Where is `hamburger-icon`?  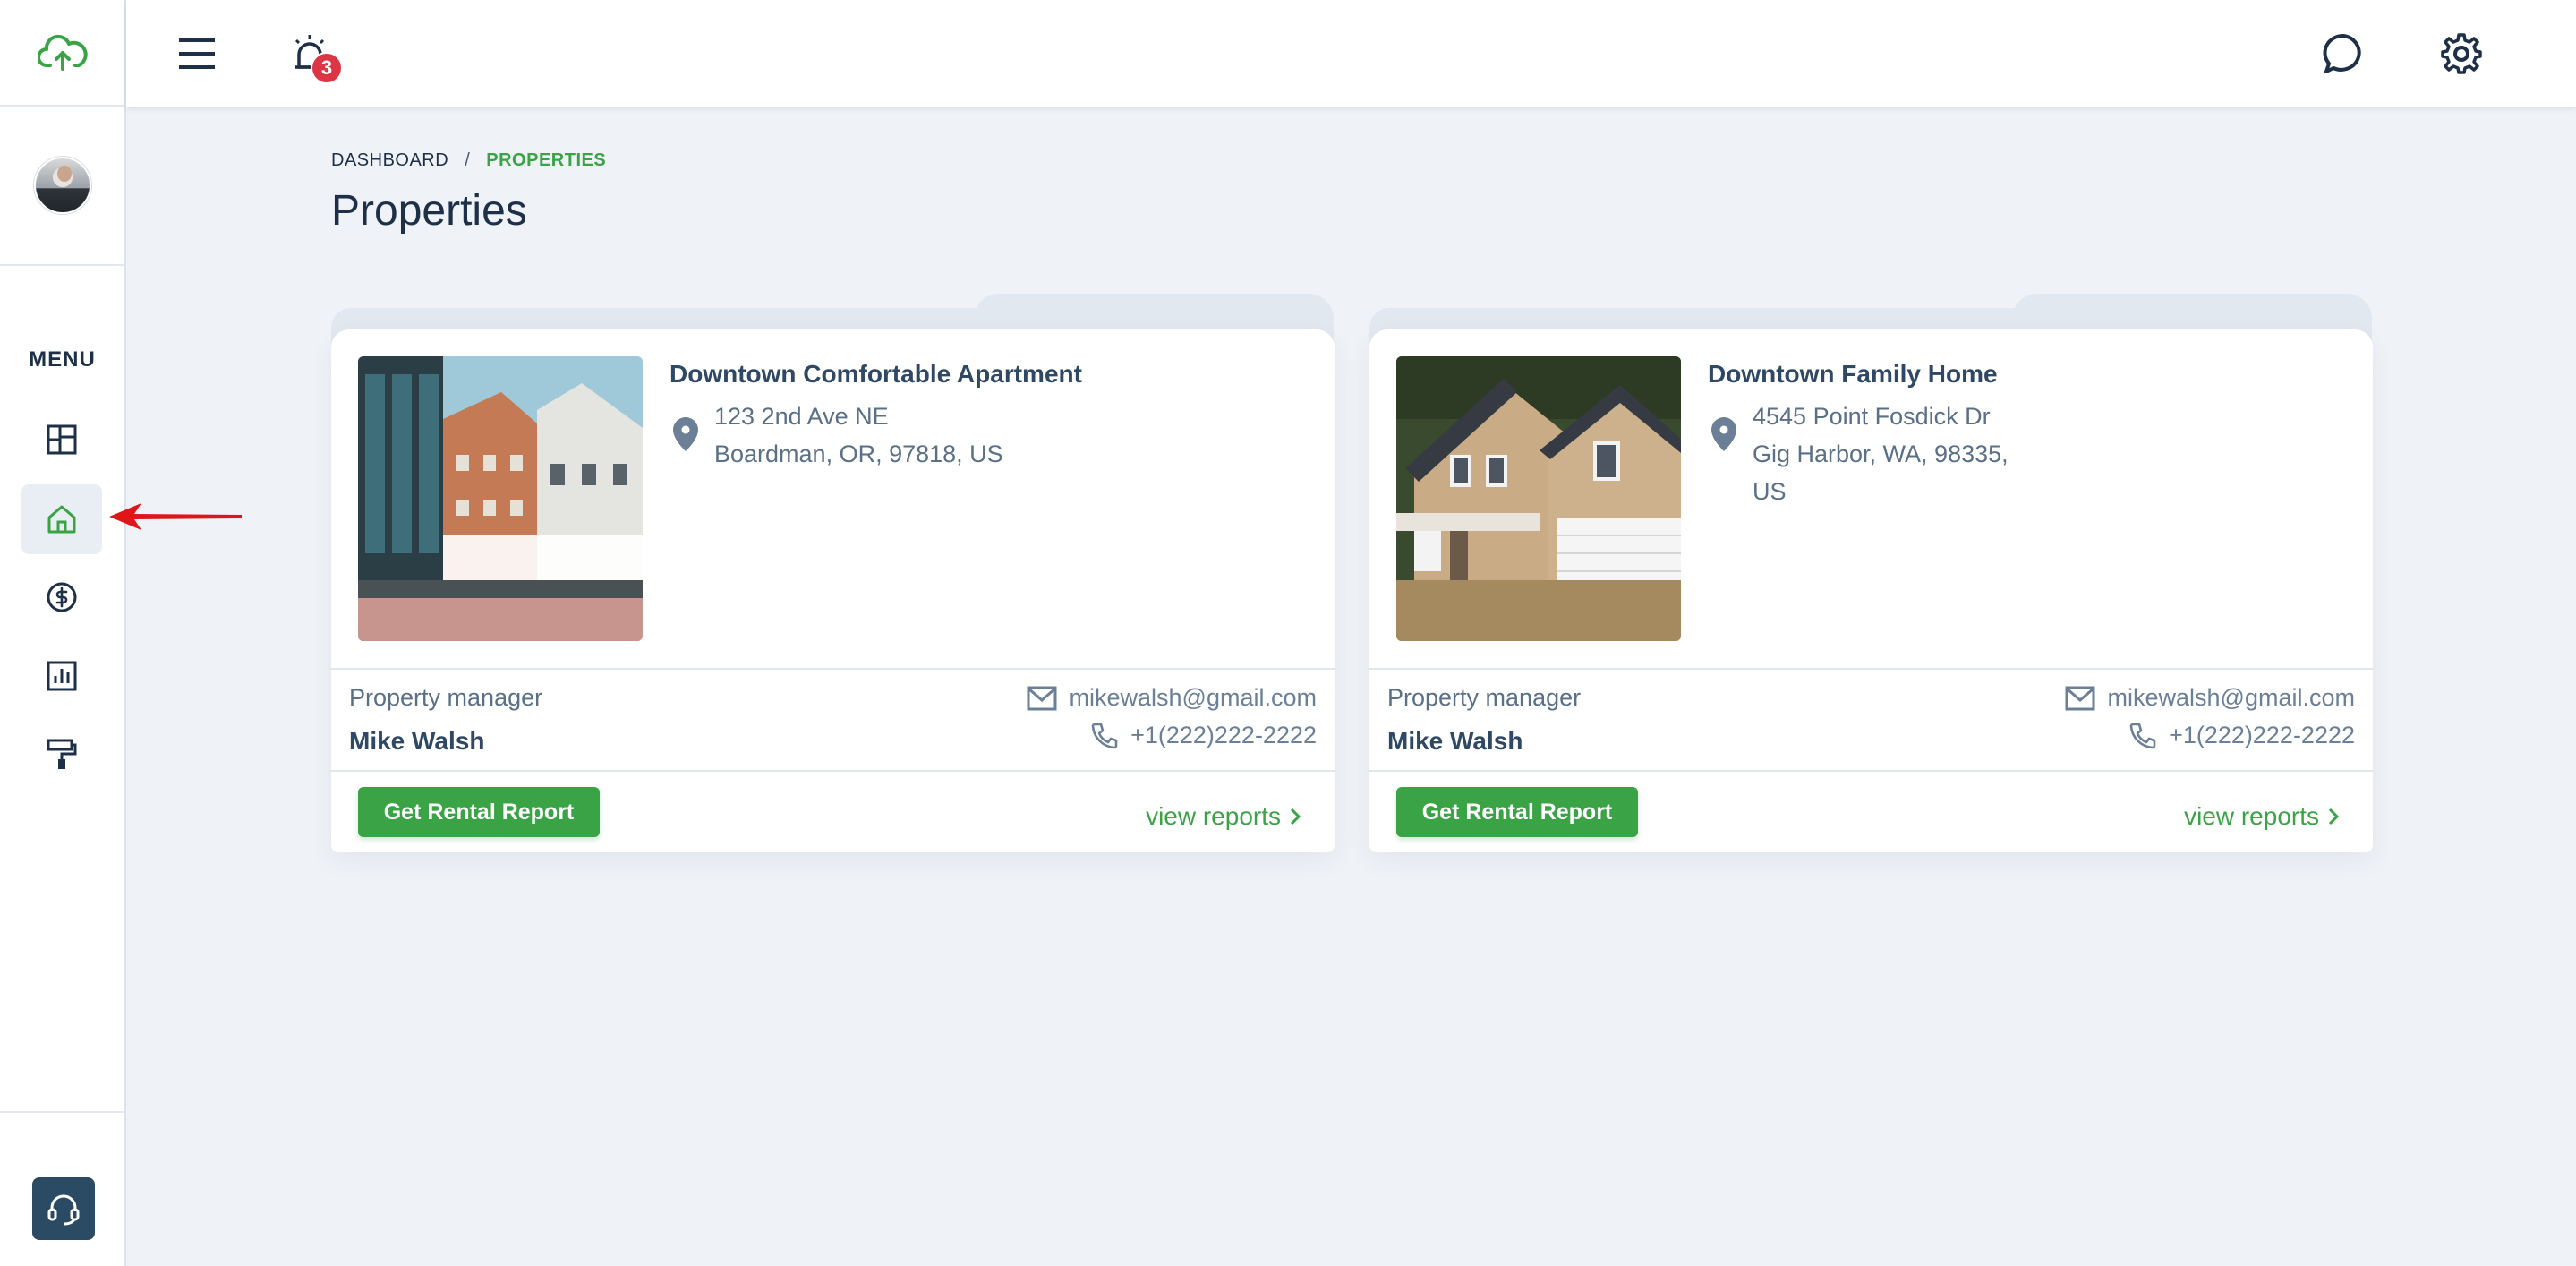
hamburger-icon is located at coordinates (197, 53).